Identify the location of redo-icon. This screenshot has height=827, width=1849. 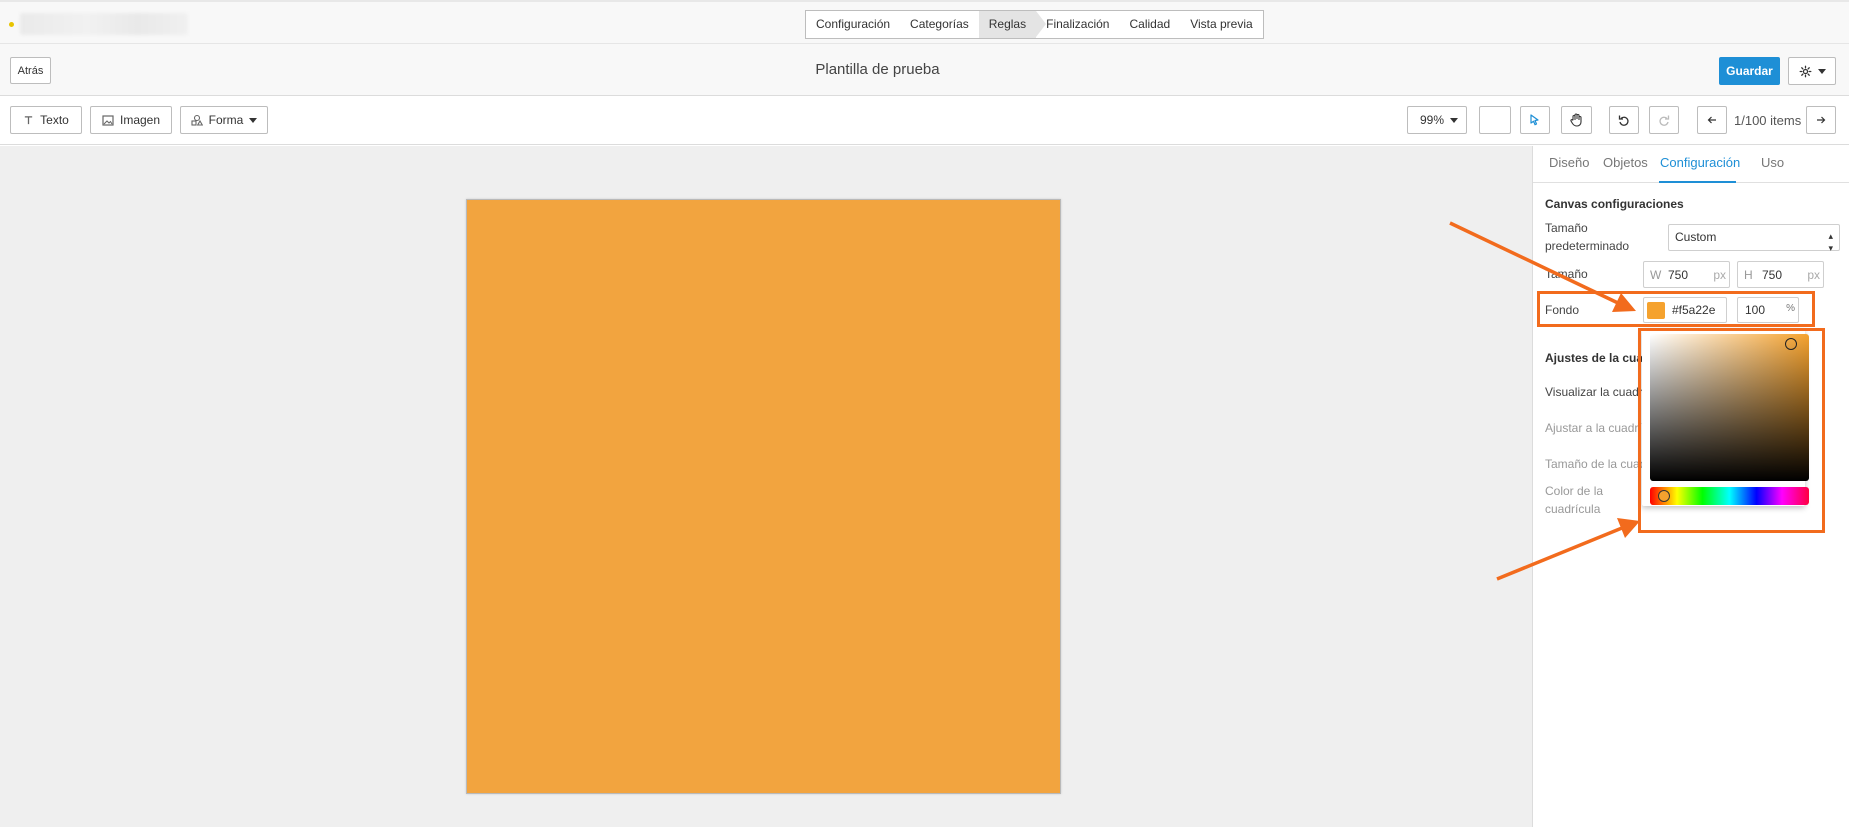
(1664, 120).